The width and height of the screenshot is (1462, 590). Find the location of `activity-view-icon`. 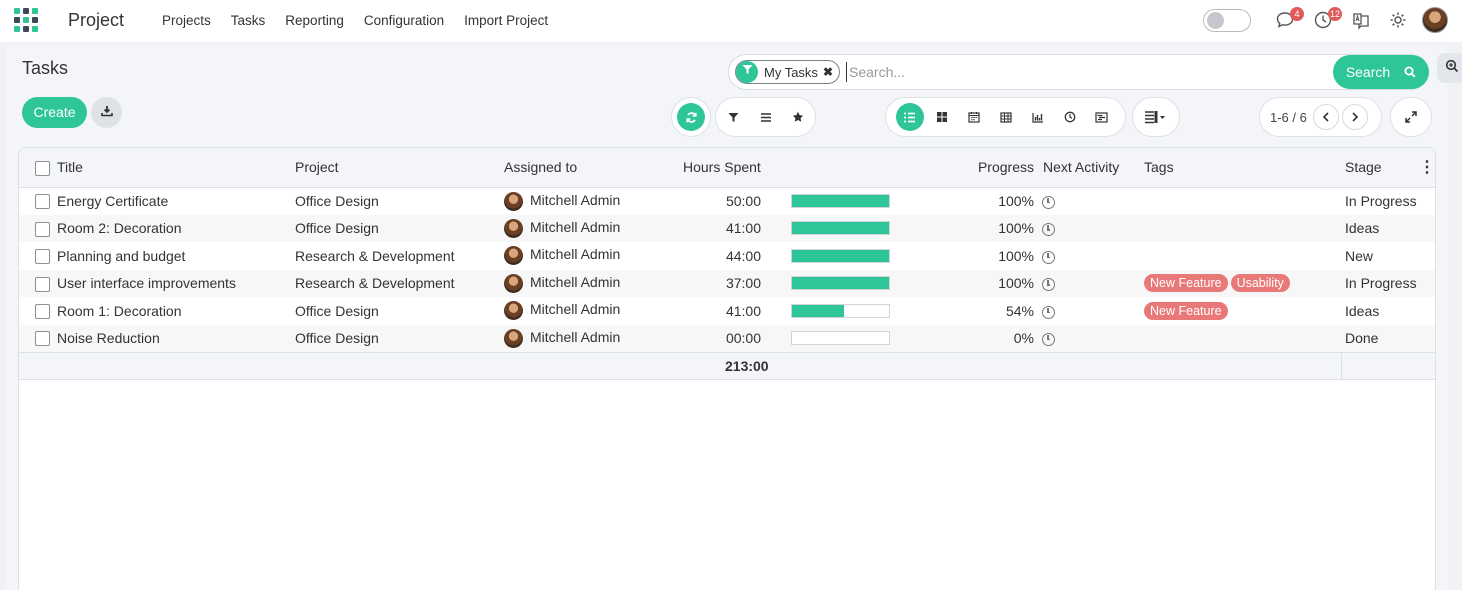

activity-view-icon is located at coordinates (1070, 117).